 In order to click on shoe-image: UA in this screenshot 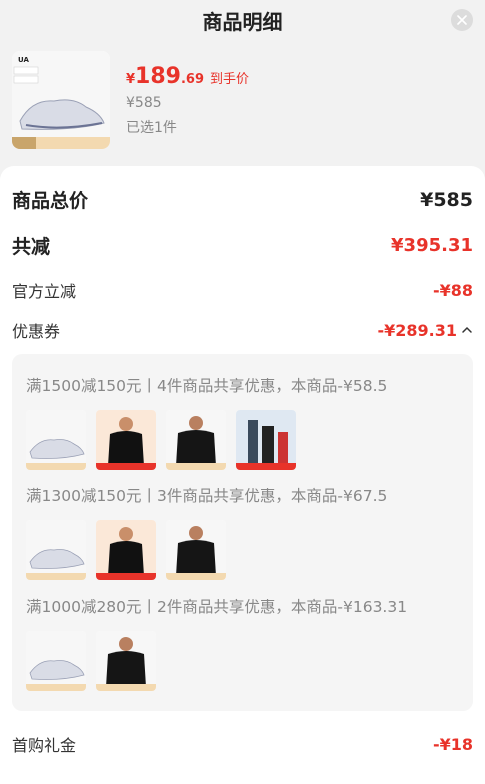, I will do `click(61, 100)`.